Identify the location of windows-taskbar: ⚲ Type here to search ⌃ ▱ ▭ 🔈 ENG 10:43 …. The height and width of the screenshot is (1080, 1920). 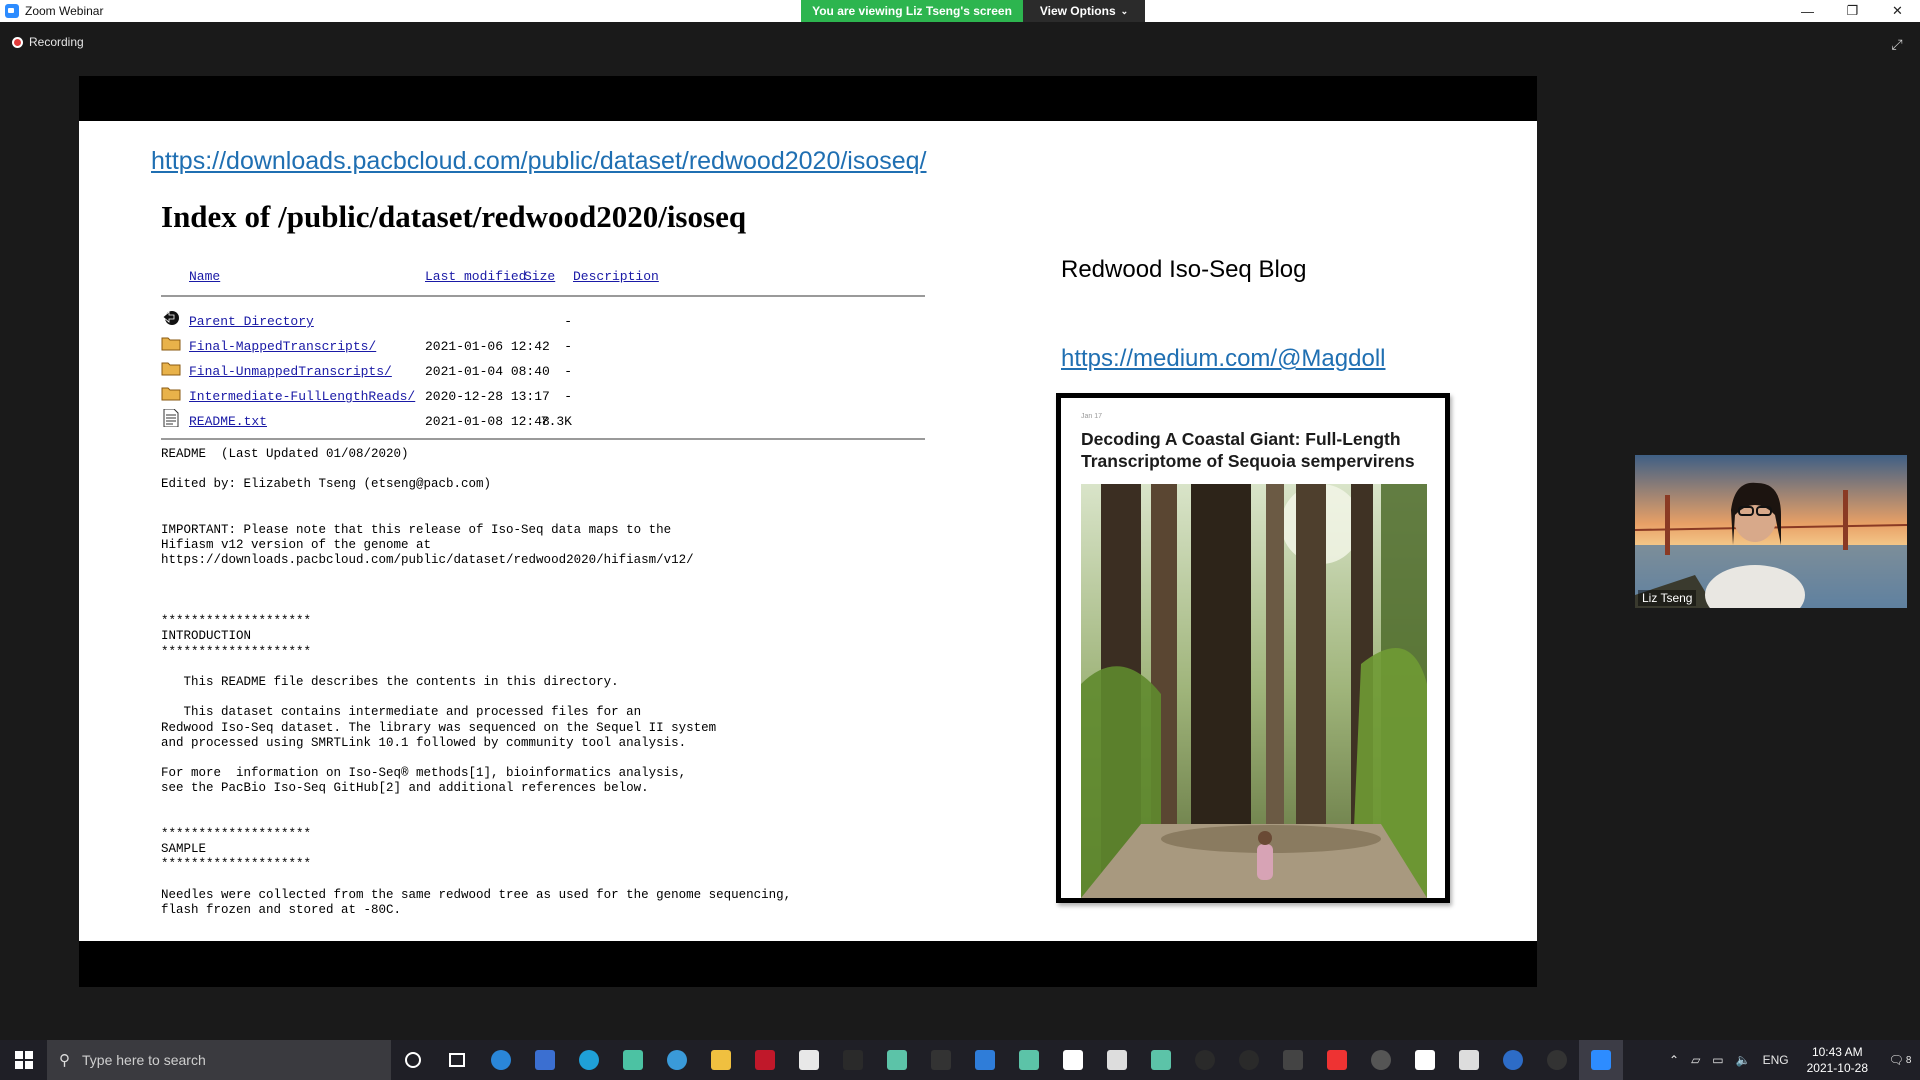
(960, 1060).